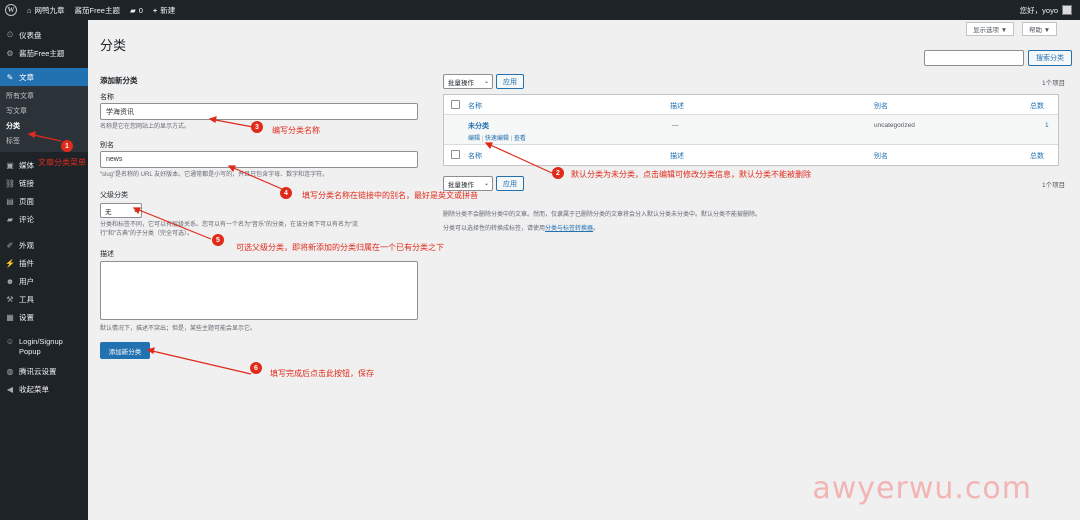 This screenshot has height=520, width=1080. I want to click on annotation-text-5: 可选父级分类，即将新添加的分类归属在一个已有分类之下, so click(340, 247).